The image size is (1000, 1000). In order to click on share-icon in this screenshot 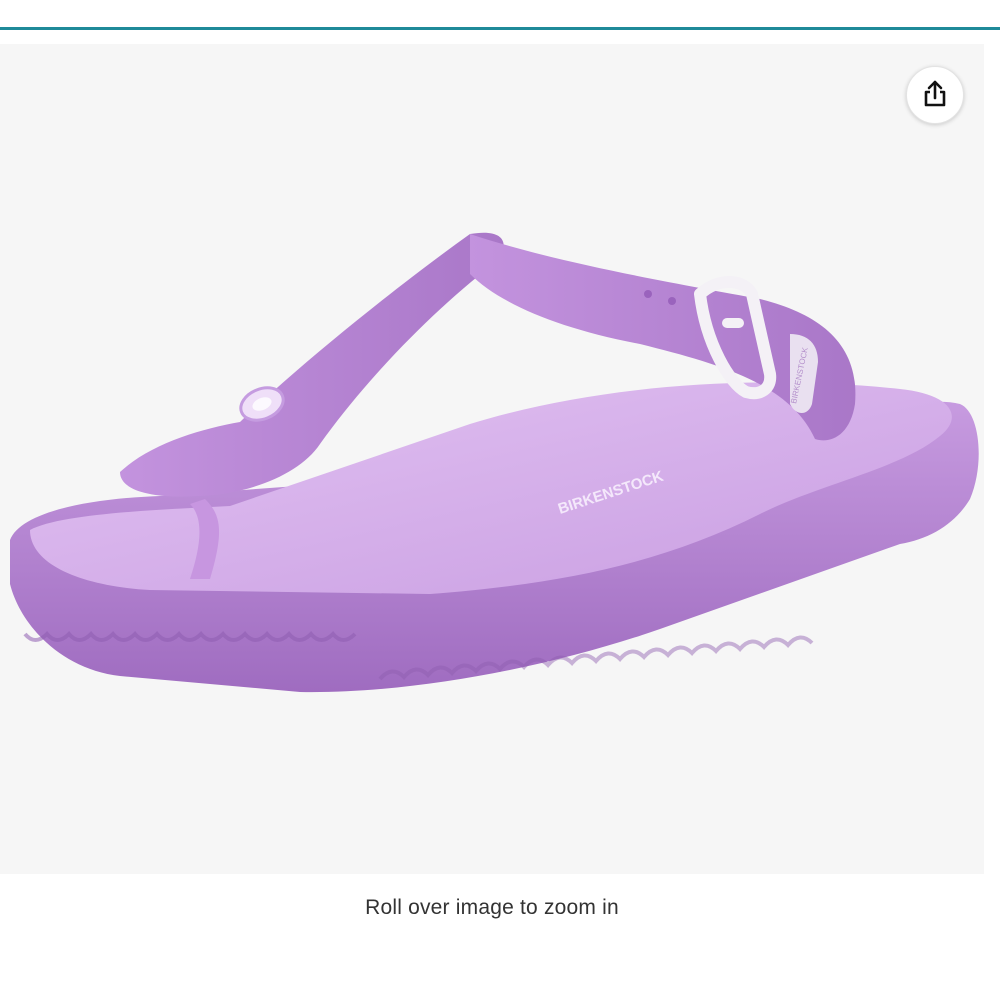, I will do `click(935, 95)`.